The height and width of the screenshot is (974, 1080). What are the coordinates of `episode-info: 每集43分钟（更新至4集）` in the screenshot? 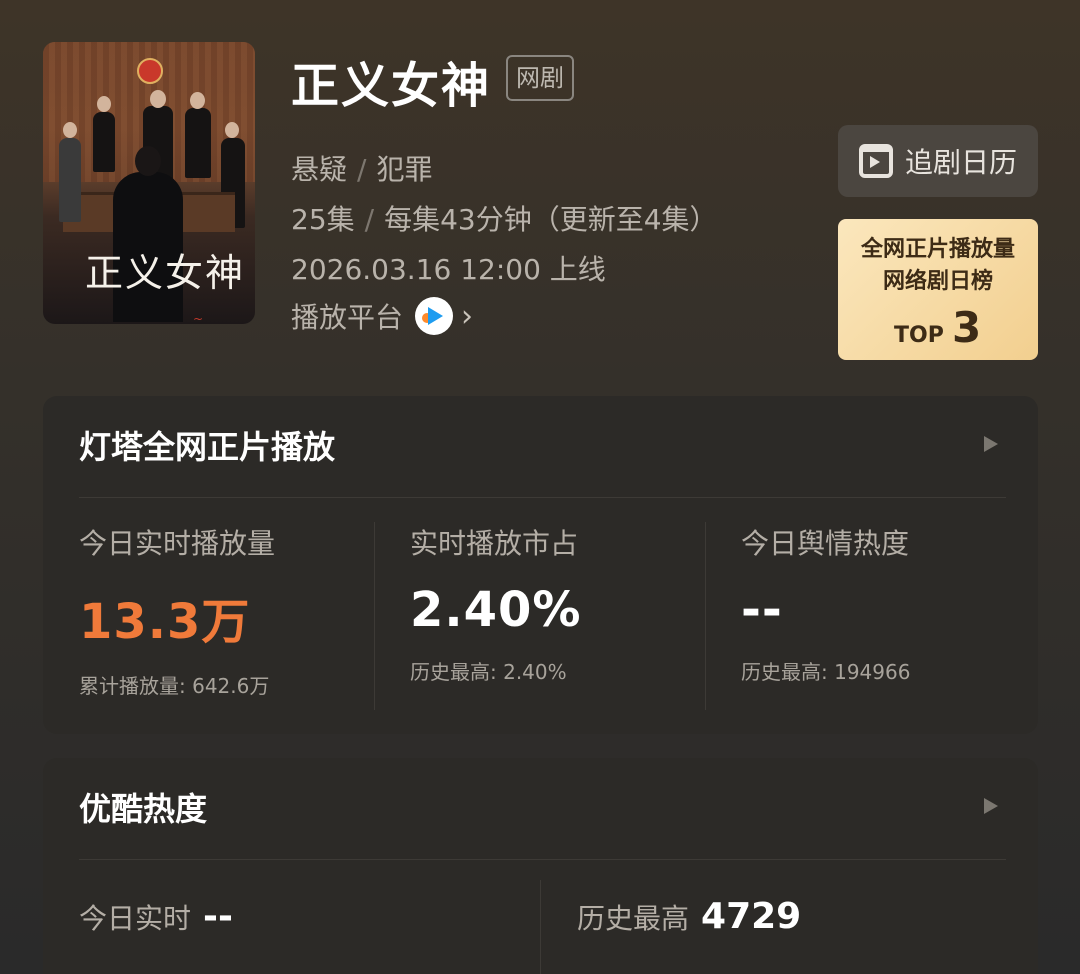 It's located at (551, 219).